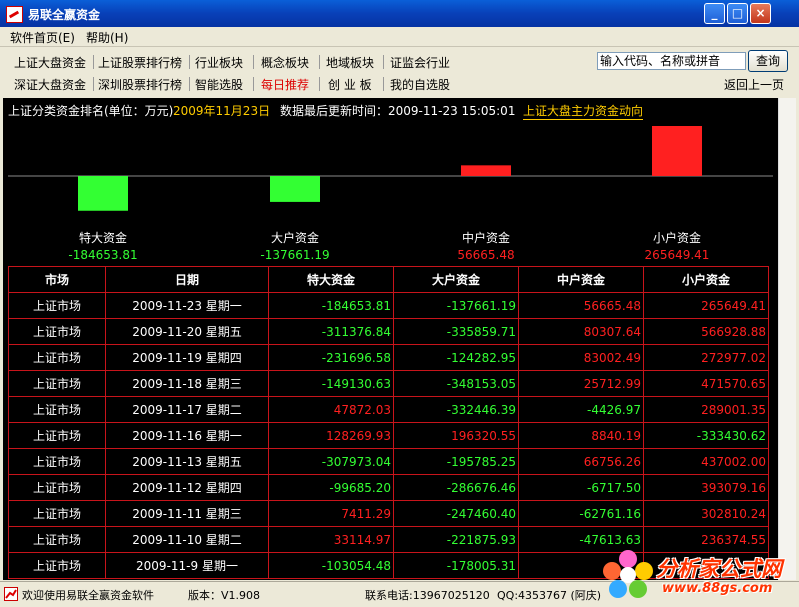 The image size is (799, 607). I want to click on back-link: 返回上一页, so click(754, 84).